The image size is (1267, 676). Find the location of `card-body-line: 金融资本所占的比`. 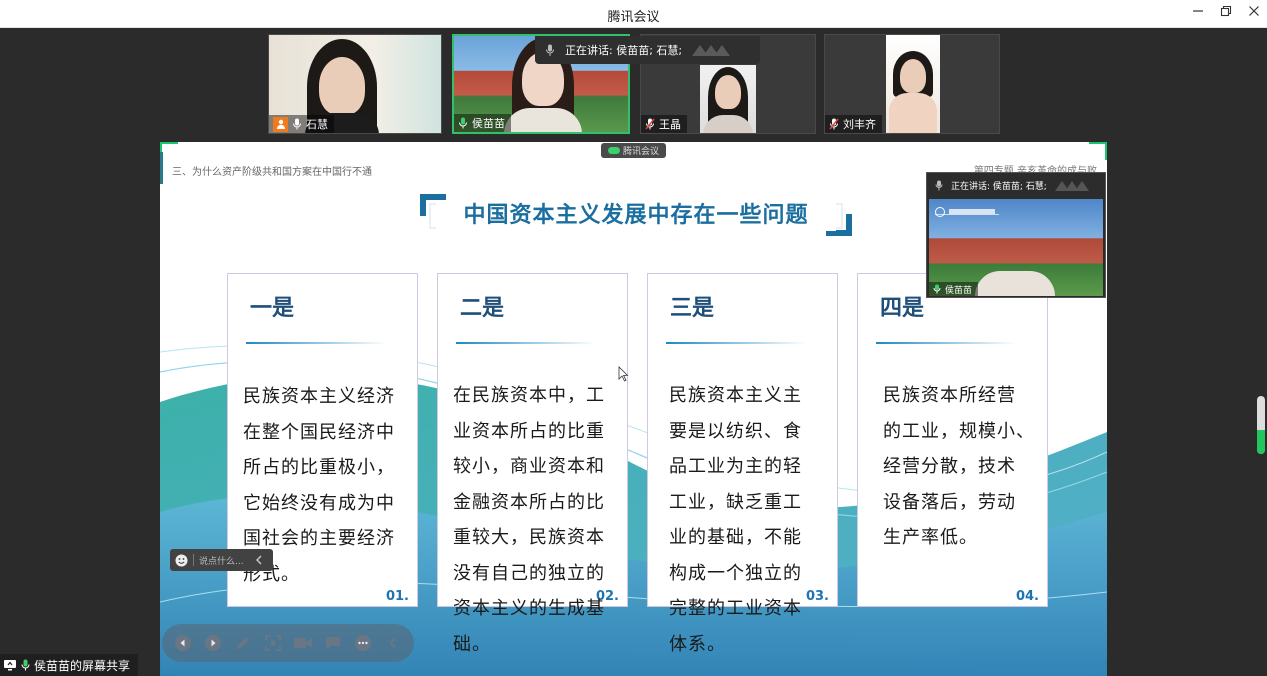

card-body-line: 金融资本所占的比 is located at coordinates (529, 502).